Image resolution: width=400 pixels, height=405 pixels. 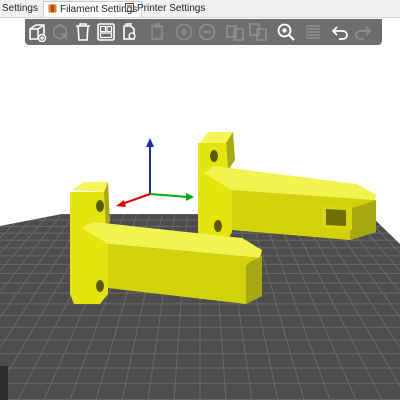 I want to click on main-toolbar, so click(x=203, y=32).